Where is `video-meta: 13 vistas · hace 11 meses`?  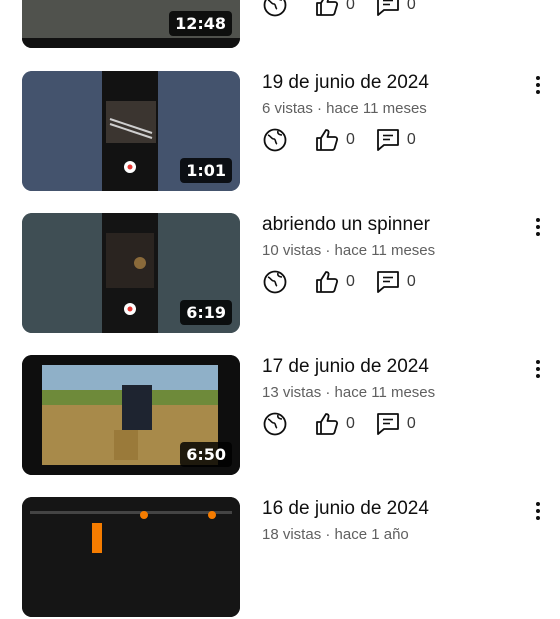 video-meta: 13 vistas · hace 11 meses is located at coordinates (349, 392).